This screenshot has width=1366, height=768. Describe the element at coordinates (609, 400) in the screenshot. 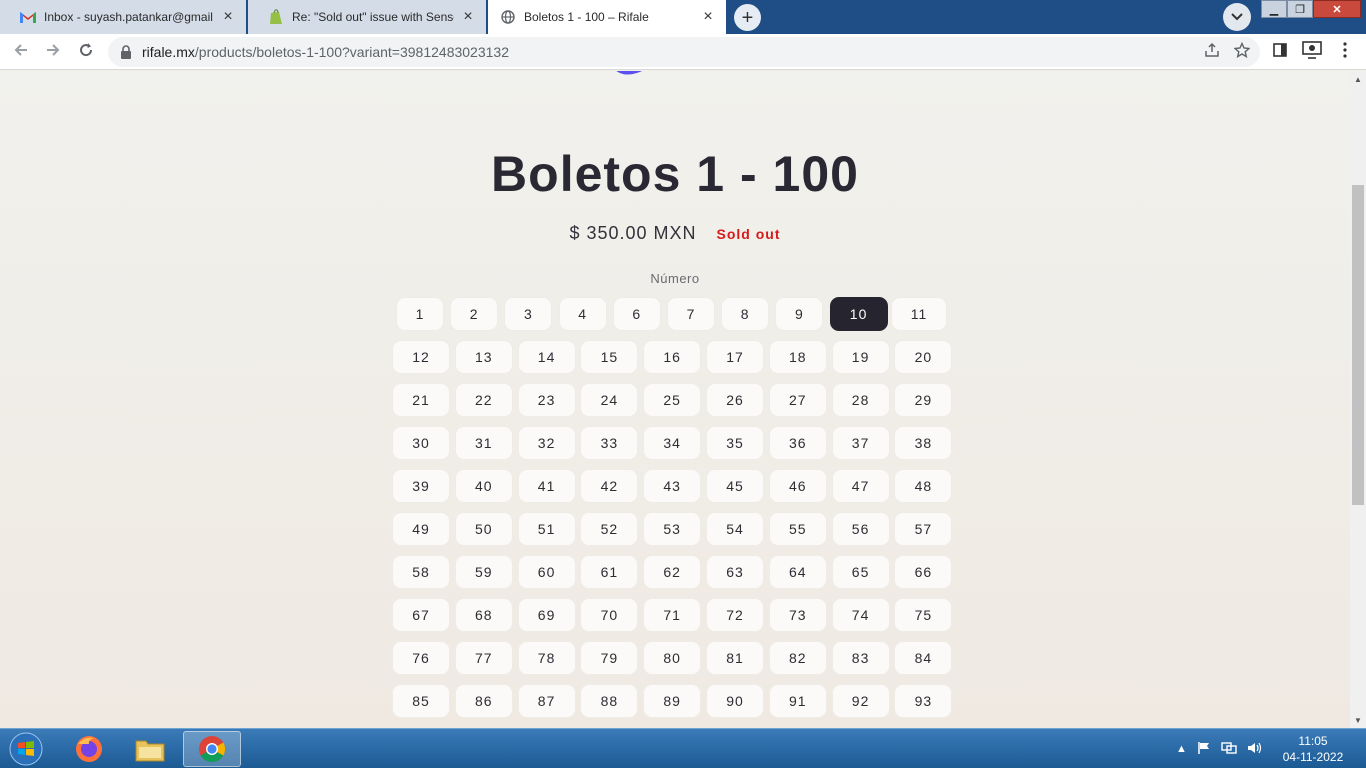

I see `variant-number-button: 24` at that location.